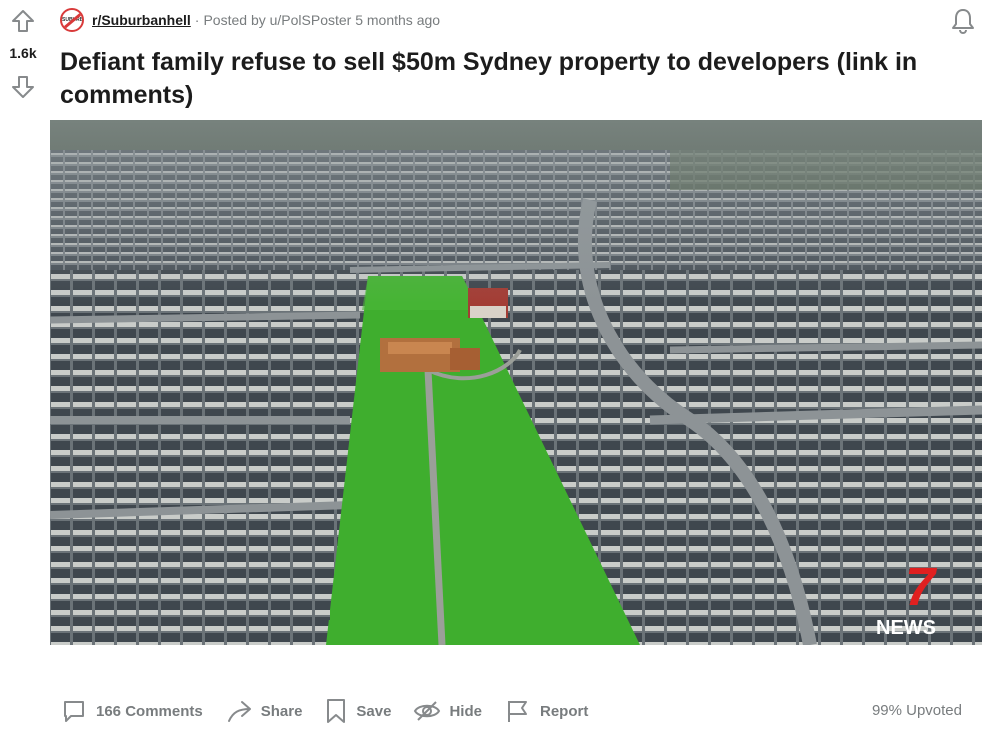  Describe the element at coordinates (906, 628) in the screenshot. I see `watermark-text: NEWS` at that location.